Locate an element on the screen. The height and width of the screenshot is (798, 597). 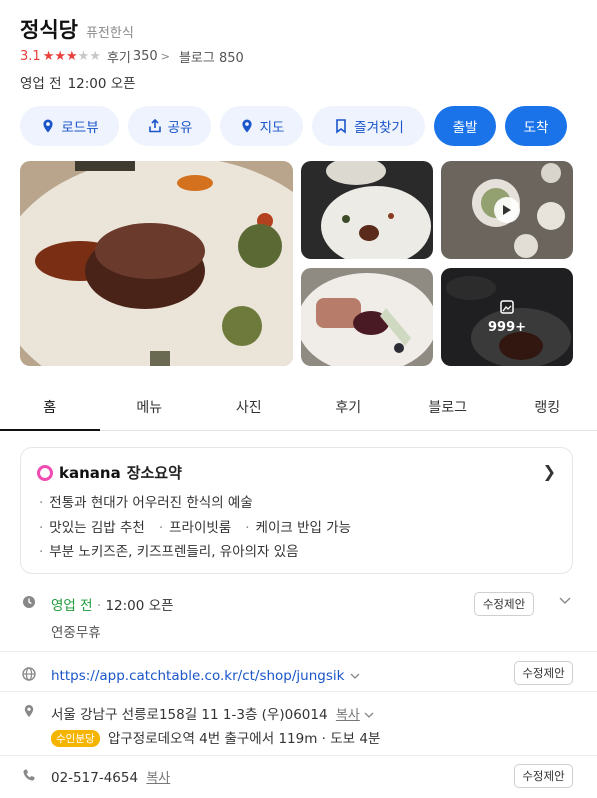
arrive-button: 도착 is located at coordinates (536, 126).